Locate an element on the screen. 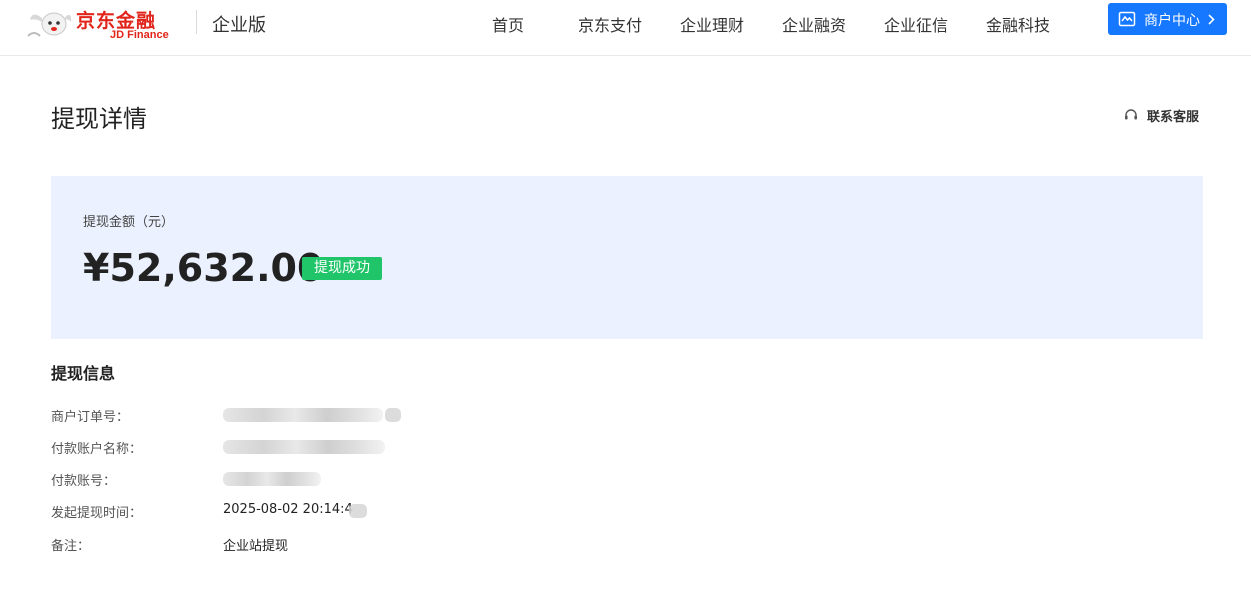  contact-support-label: 联系客服 is located at coordinates (1173, 117).